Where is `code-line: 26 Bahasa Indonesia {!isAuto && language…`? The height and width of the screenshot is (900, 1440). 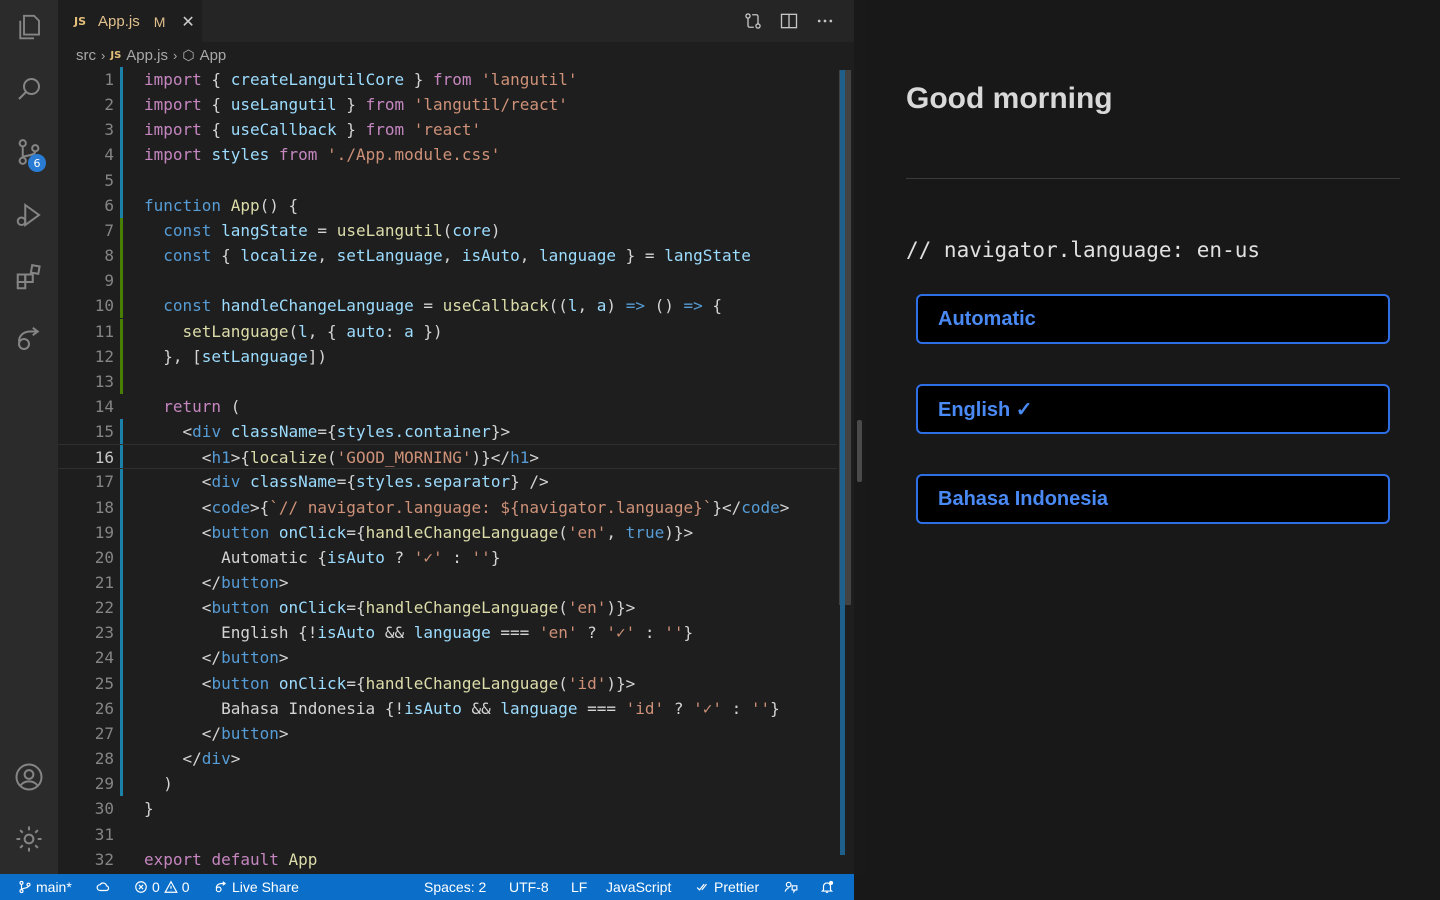
code-line: 26 Bahasa Indonesia {!isAuto && language… is located at coordinates (448, 708).